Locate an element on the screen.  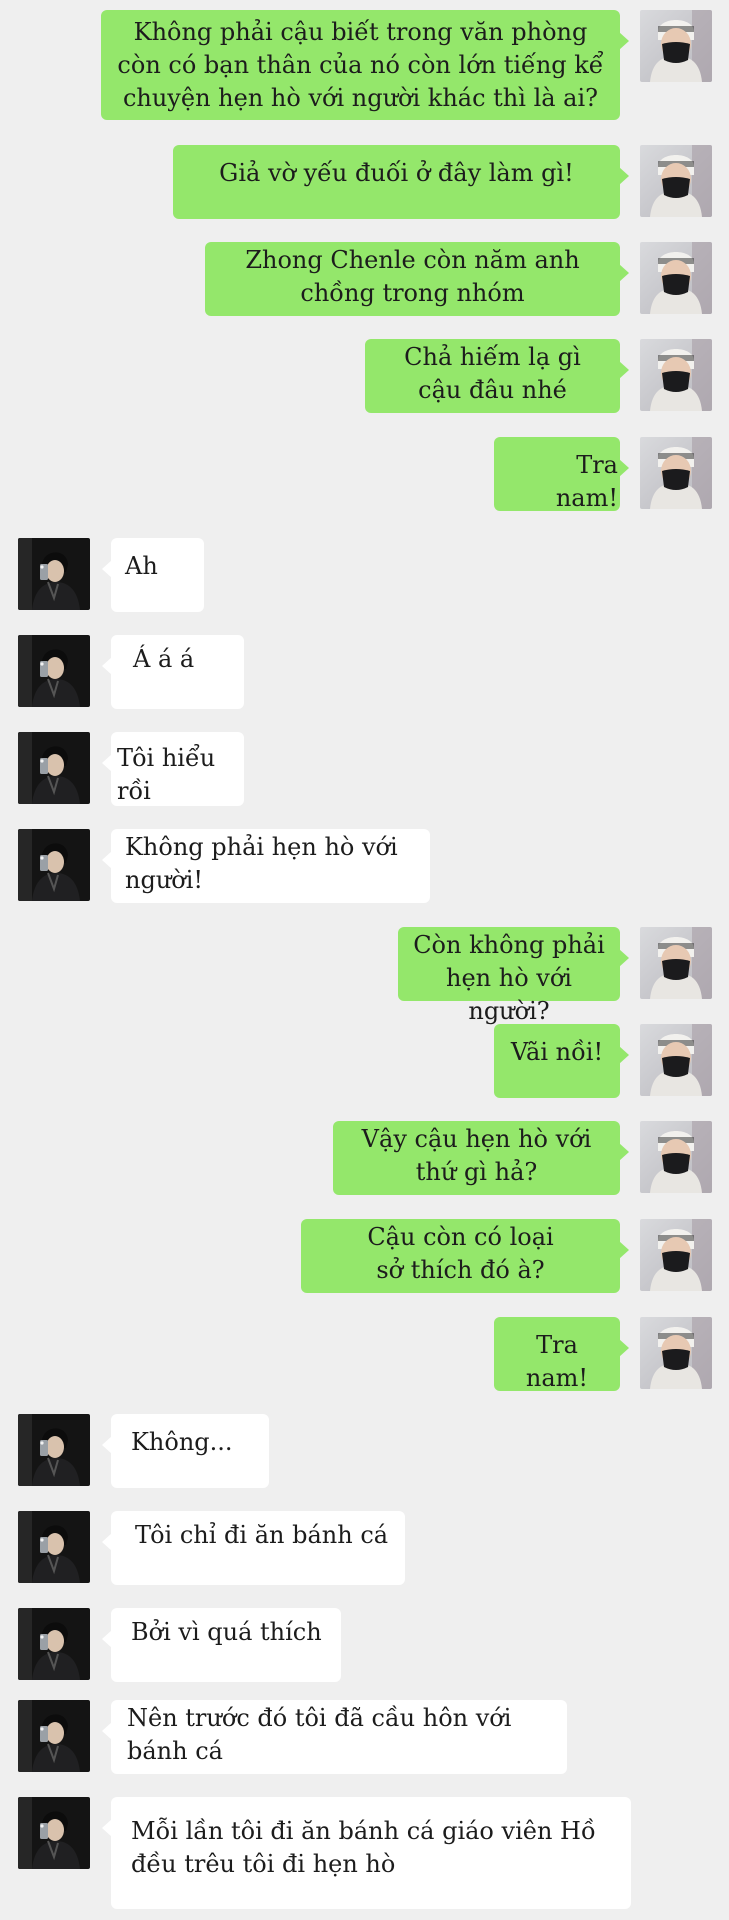
message-text-line: Giả vờ yếu đuối ở đây làm gì! is located at coordinates (396, 173).